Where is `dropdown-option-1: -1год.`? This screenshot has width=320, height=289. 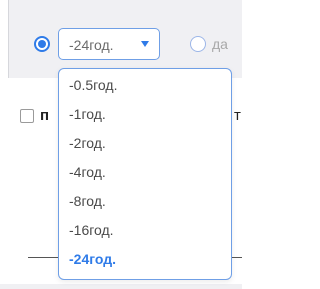
dropdown-option-1: -1год. is located at coordinates (87, 114).